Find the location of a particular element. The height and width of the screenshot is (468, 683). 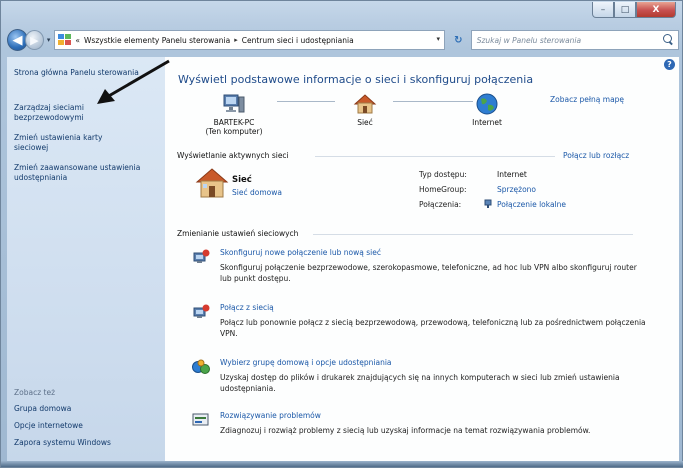

sidebar-link-manage-wireless: Zarządzaj sieciami bezprzewodowymi is located at coordinates (64, 113).